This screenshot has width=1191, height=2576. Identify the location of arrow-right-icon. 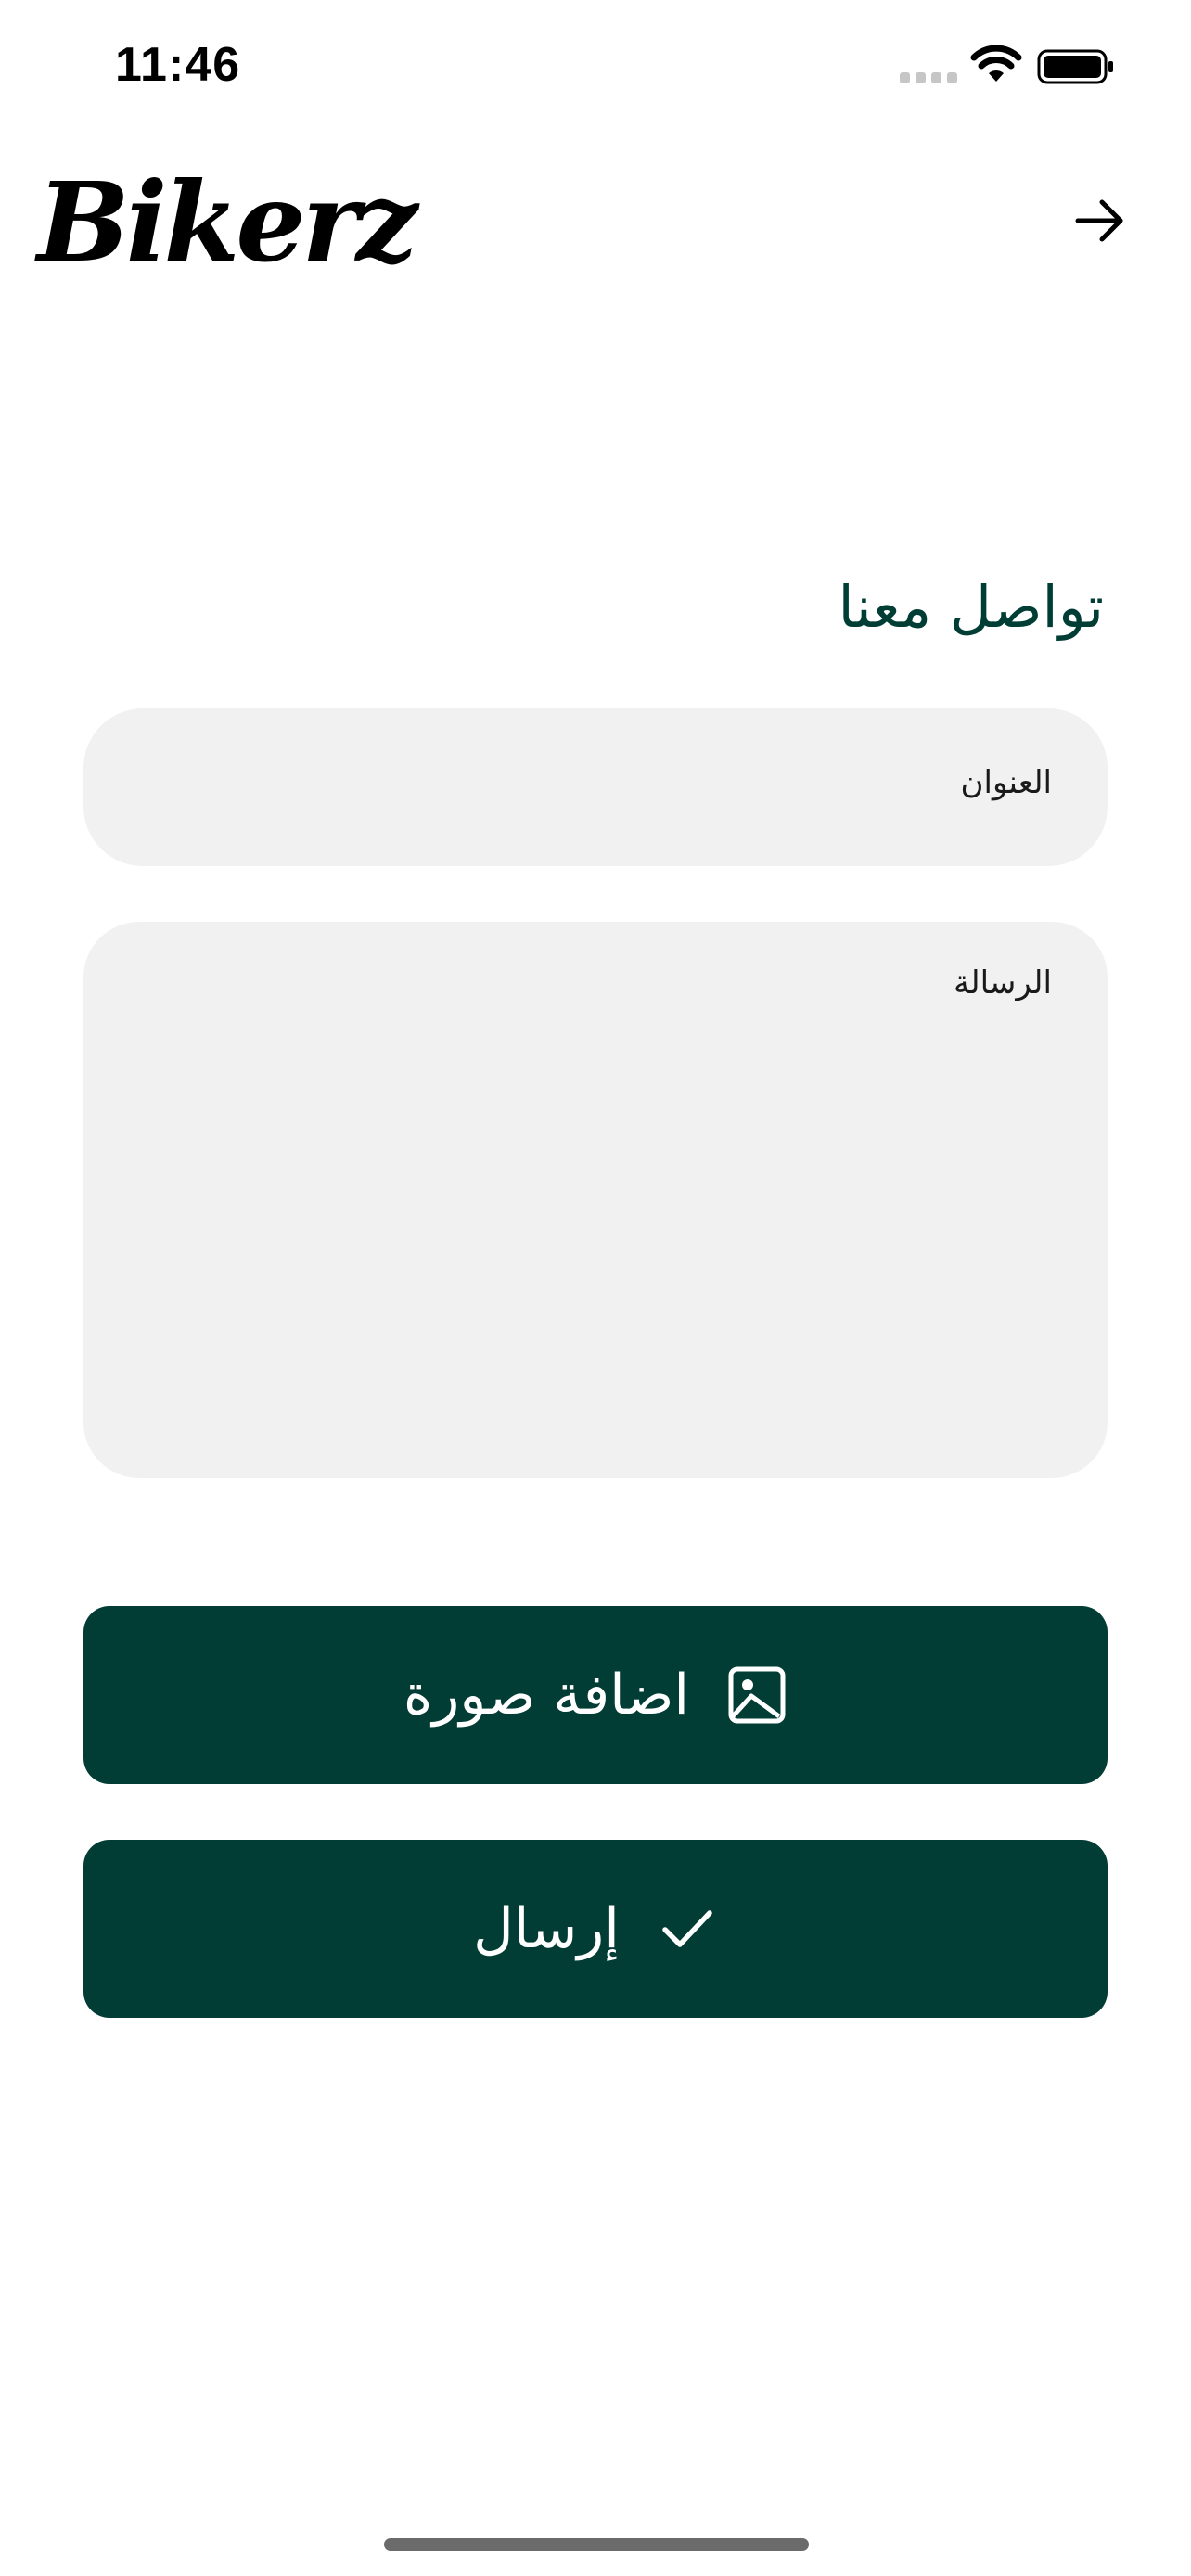
(1100, 221).